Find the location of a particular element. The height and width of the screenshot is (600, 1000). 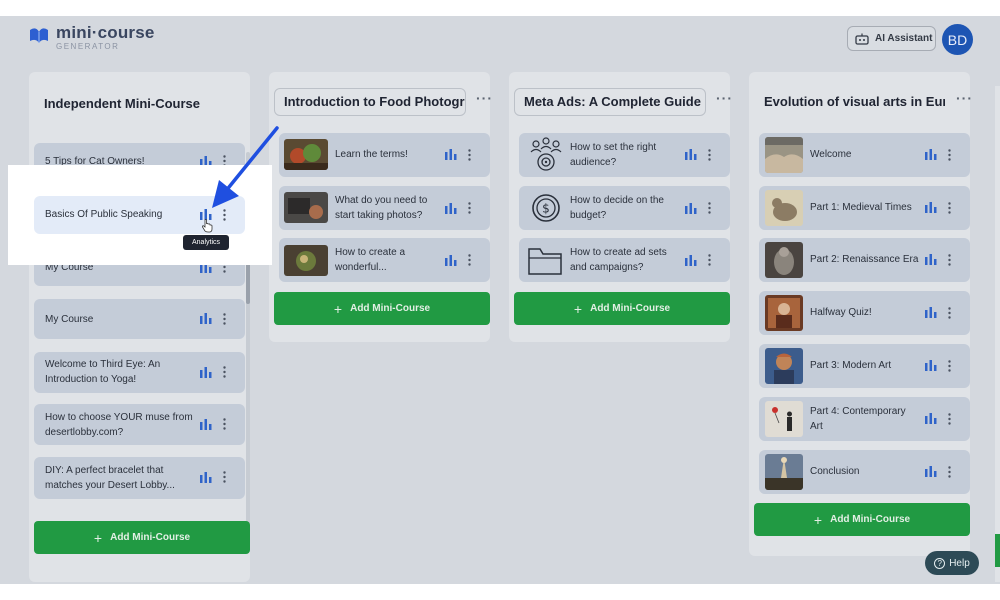

list-item: Part 1: Medieval Times is located at coordinates (864, 208).